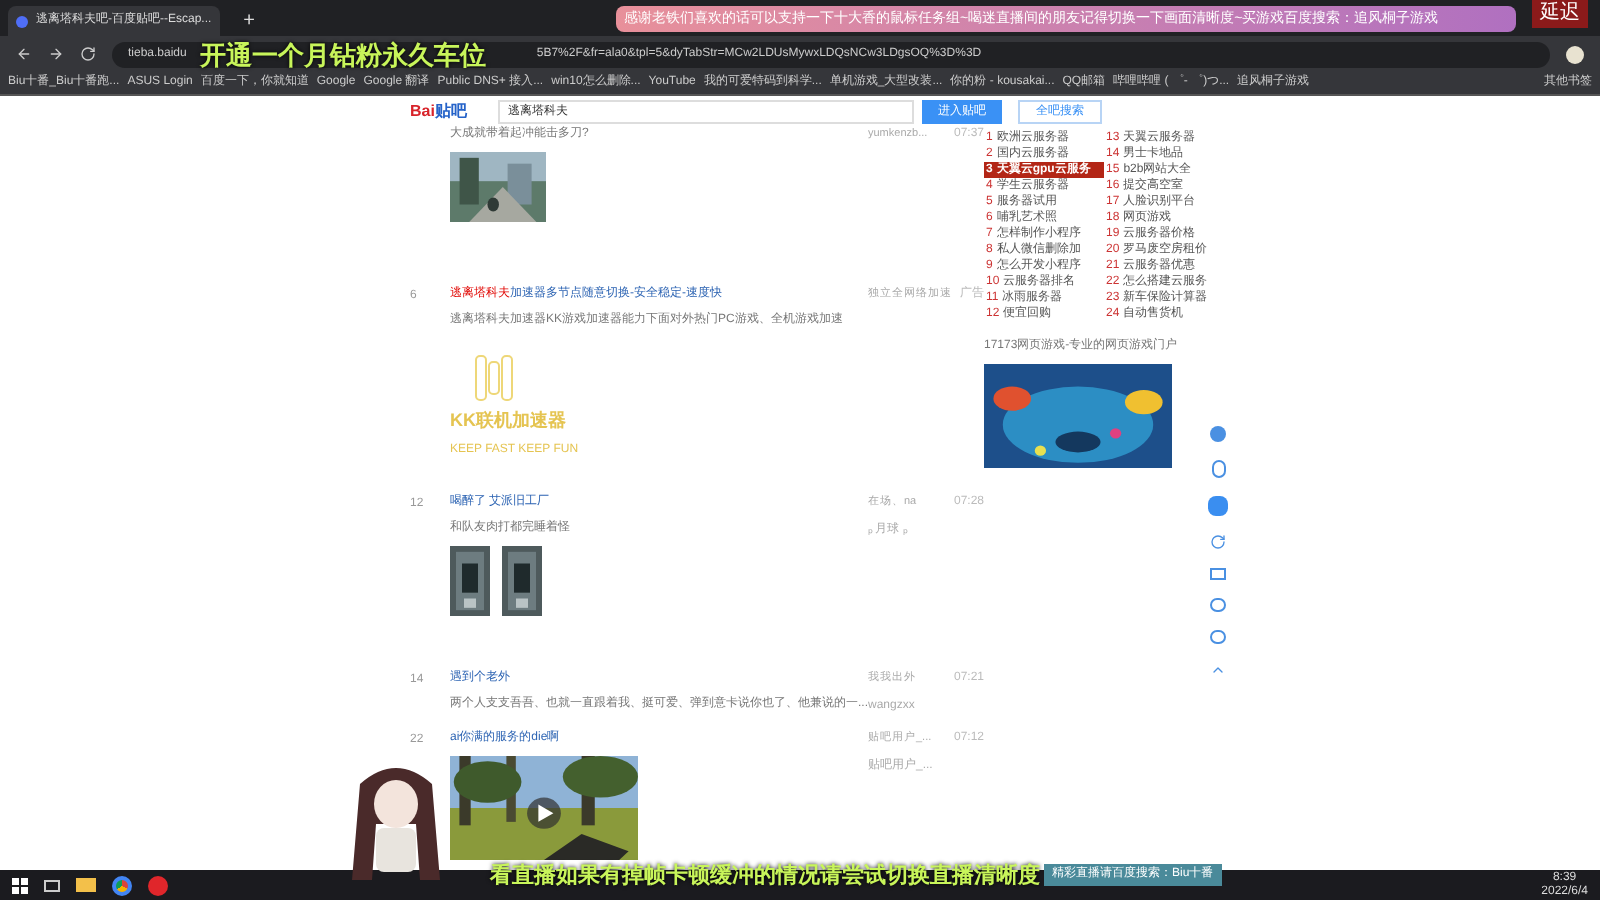 This screenshot has width=1600, height=900. I want to click on scroll-top-icon, so click(1218, 670).